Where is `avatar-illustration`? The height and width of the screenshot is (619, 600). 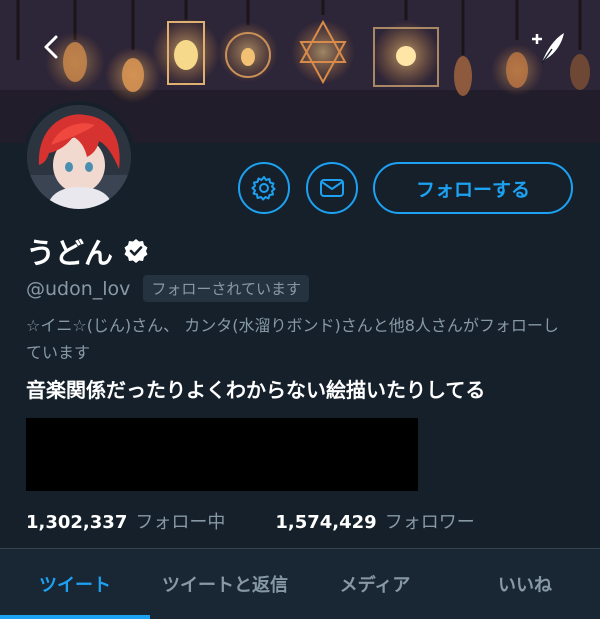
avatar-illustration is located at coordinates (79, 157).